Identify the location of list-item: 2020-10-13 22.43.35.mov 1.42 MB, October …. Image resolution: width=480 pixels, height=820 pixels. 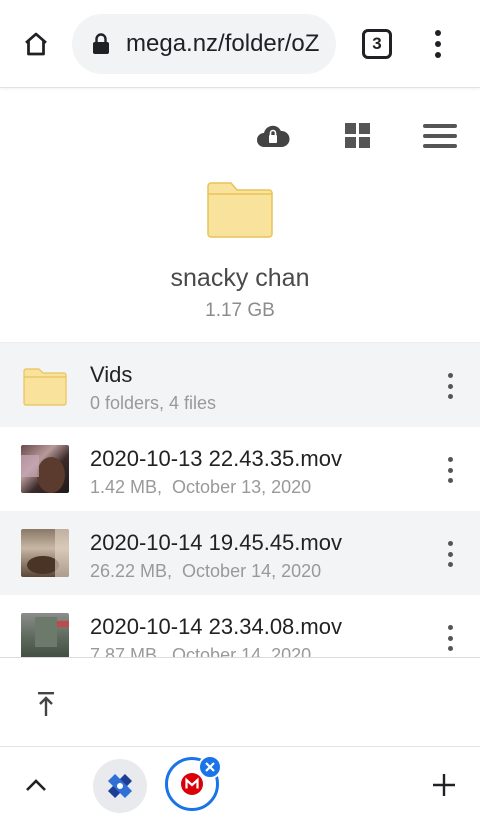
(240, 469).